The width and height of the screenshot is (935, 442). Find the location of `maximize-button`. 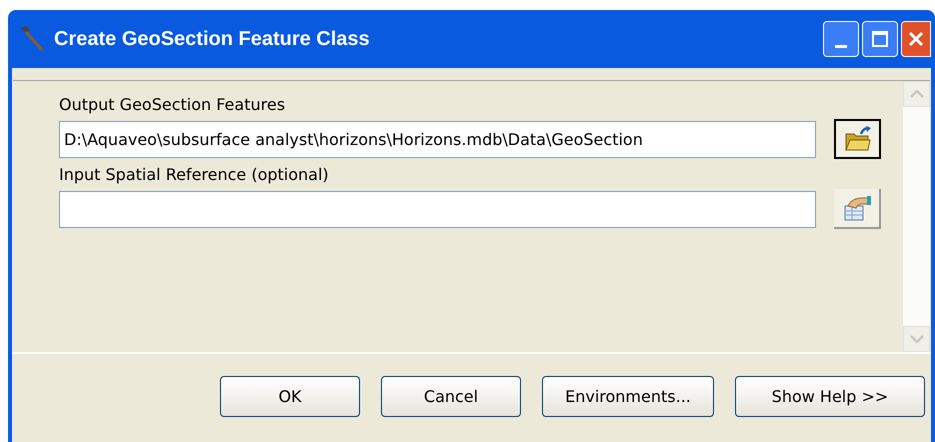

maximize-button is located at coordinates (880, 39).